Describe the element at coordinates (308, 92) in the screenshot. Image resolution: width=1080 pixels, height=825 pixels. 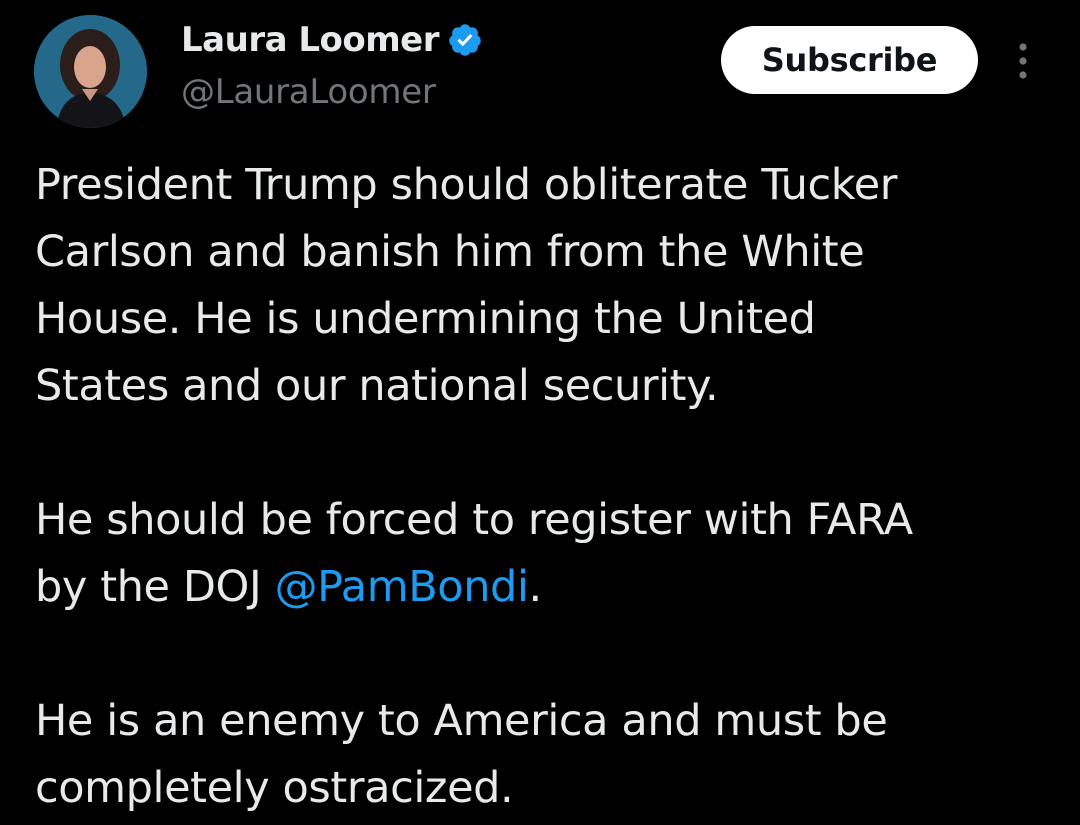
I see `author-handle: @LauraLoomer` at that location.